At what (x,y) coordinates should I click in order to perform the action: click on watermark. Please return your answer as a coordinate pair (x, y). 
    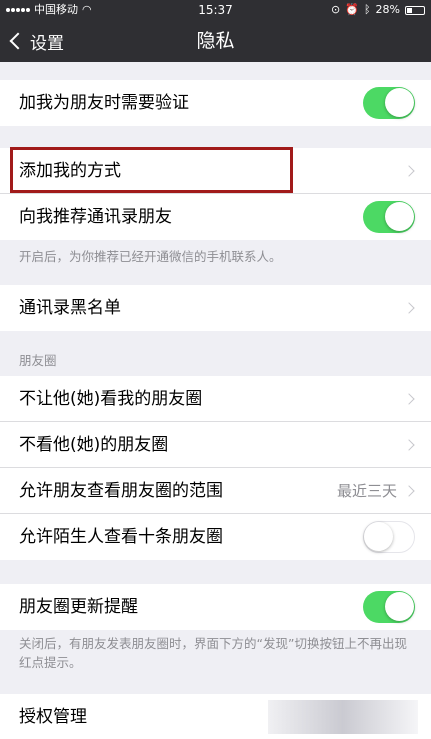
    Looking at the image, I should click on (343, 717).